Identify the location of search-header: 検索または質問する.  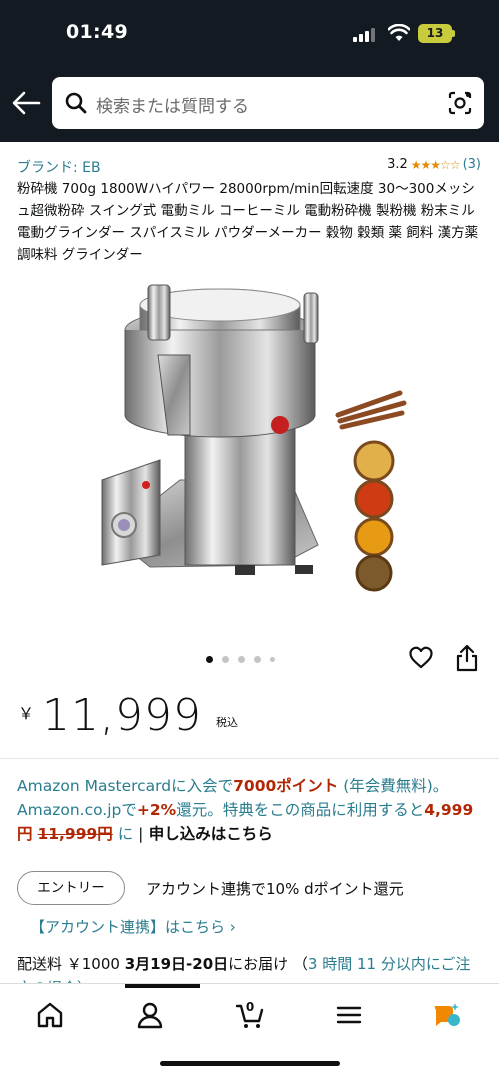
(249, 104).